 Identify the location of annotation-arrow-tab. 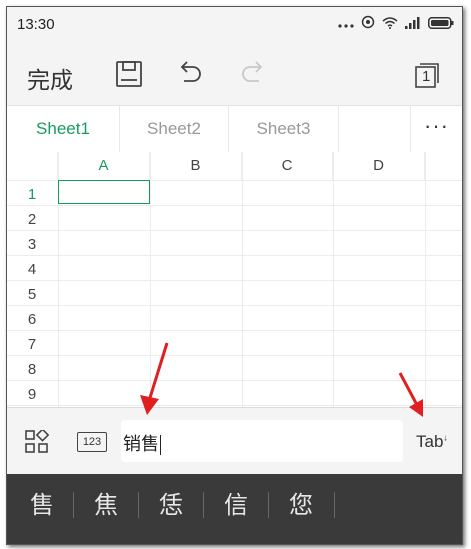
(410, 394).